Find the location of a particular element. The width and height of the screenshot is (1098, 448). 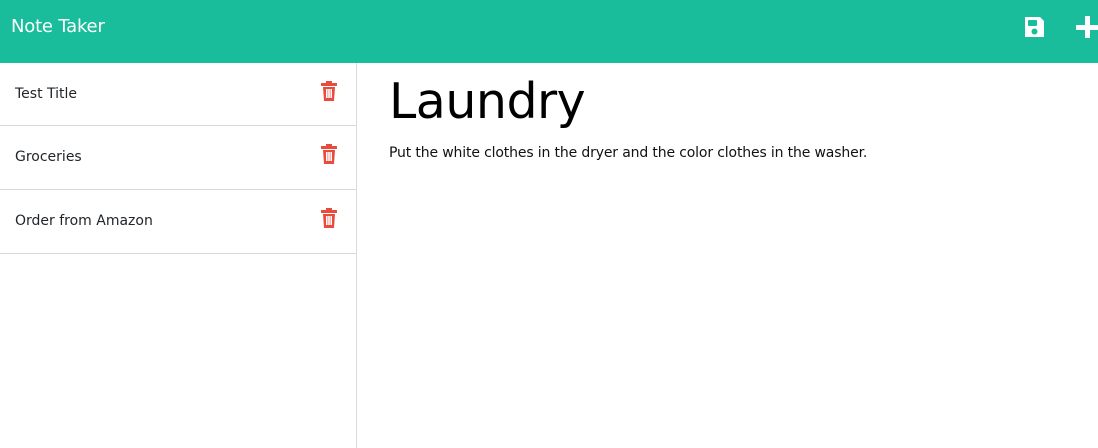

top-navbar: Note Taker is located at coordinates (549, 31).